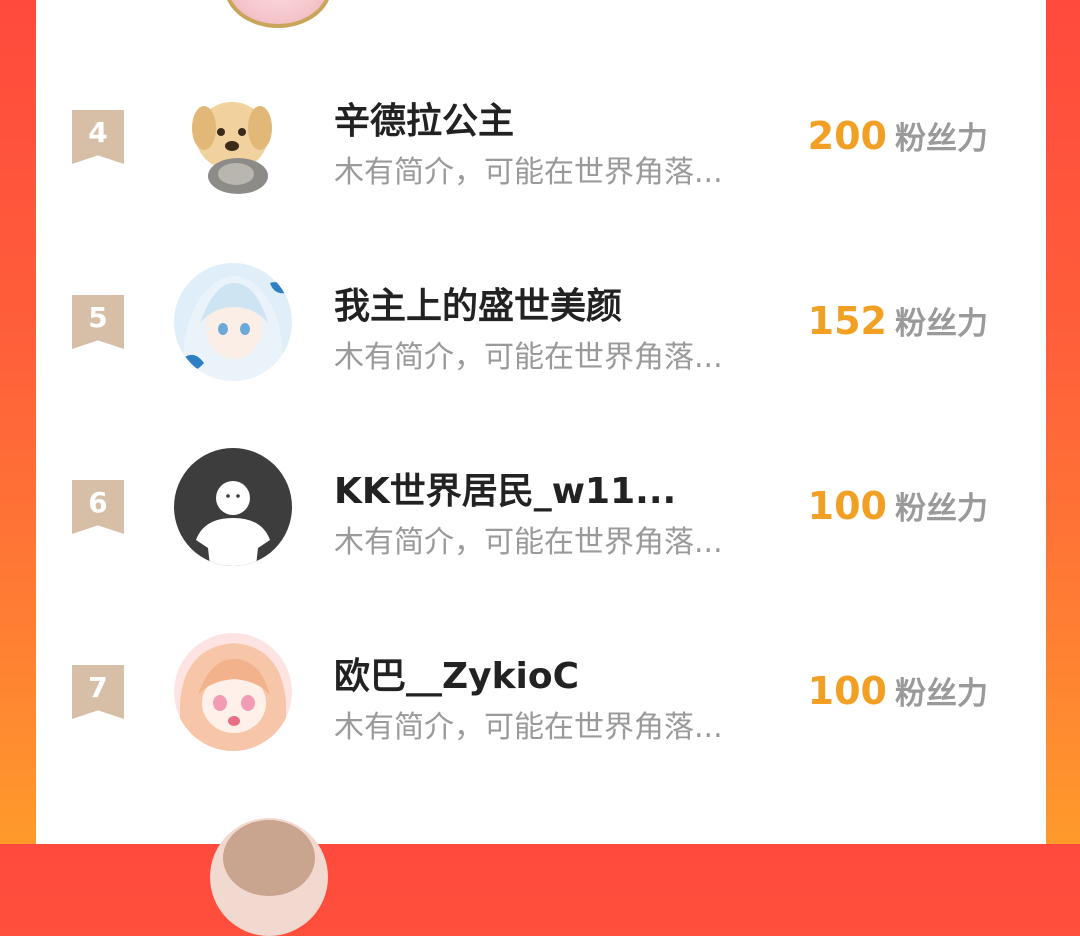 This screenshot has width=1080, height=936. Describe the element at coordinates (456, 673) in the screenshot. I see `user-name: 欧巴__ZykioC` at that location.